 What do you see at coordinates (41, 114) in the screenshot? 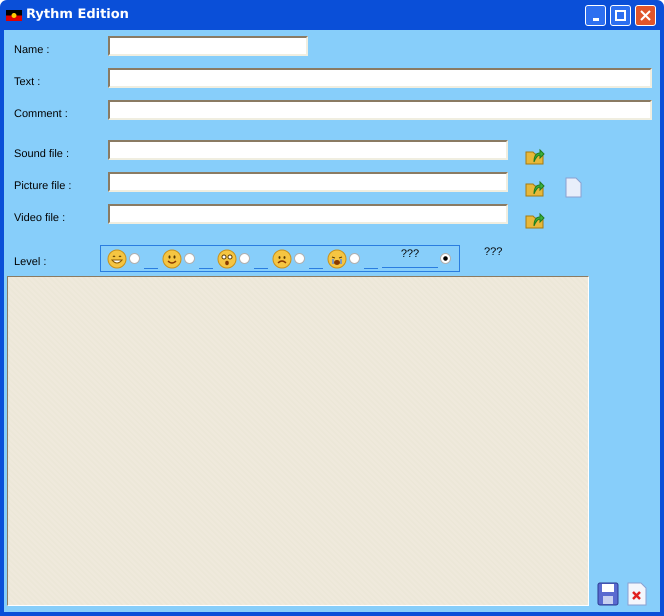
I see `field-label: Comment :` at bounding box center [41, 114].